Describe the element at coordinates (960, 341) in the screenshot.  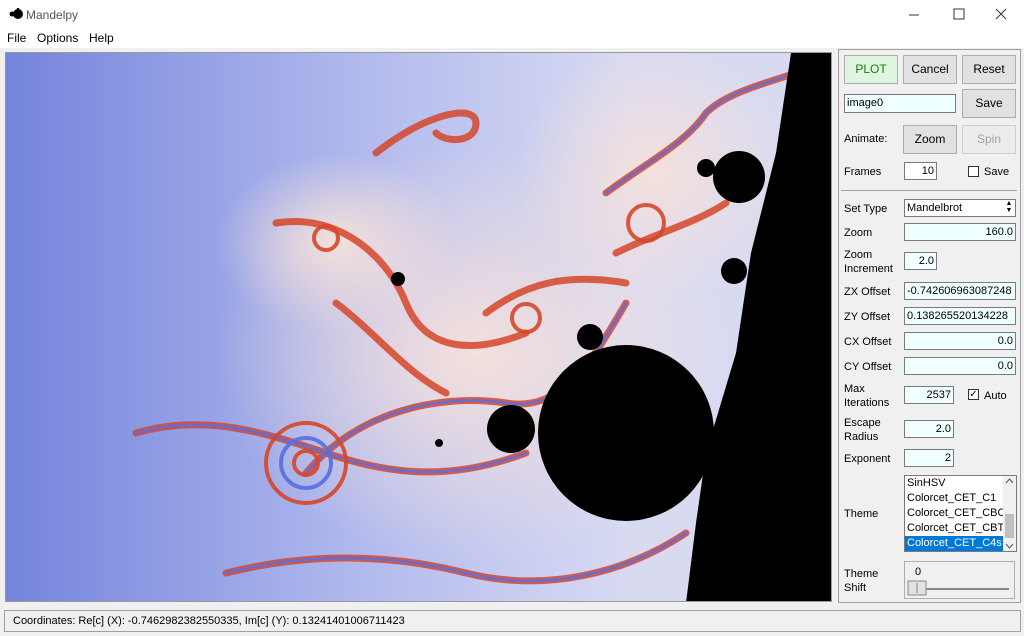
I see `cx-offset-input: 0.0` at that location.